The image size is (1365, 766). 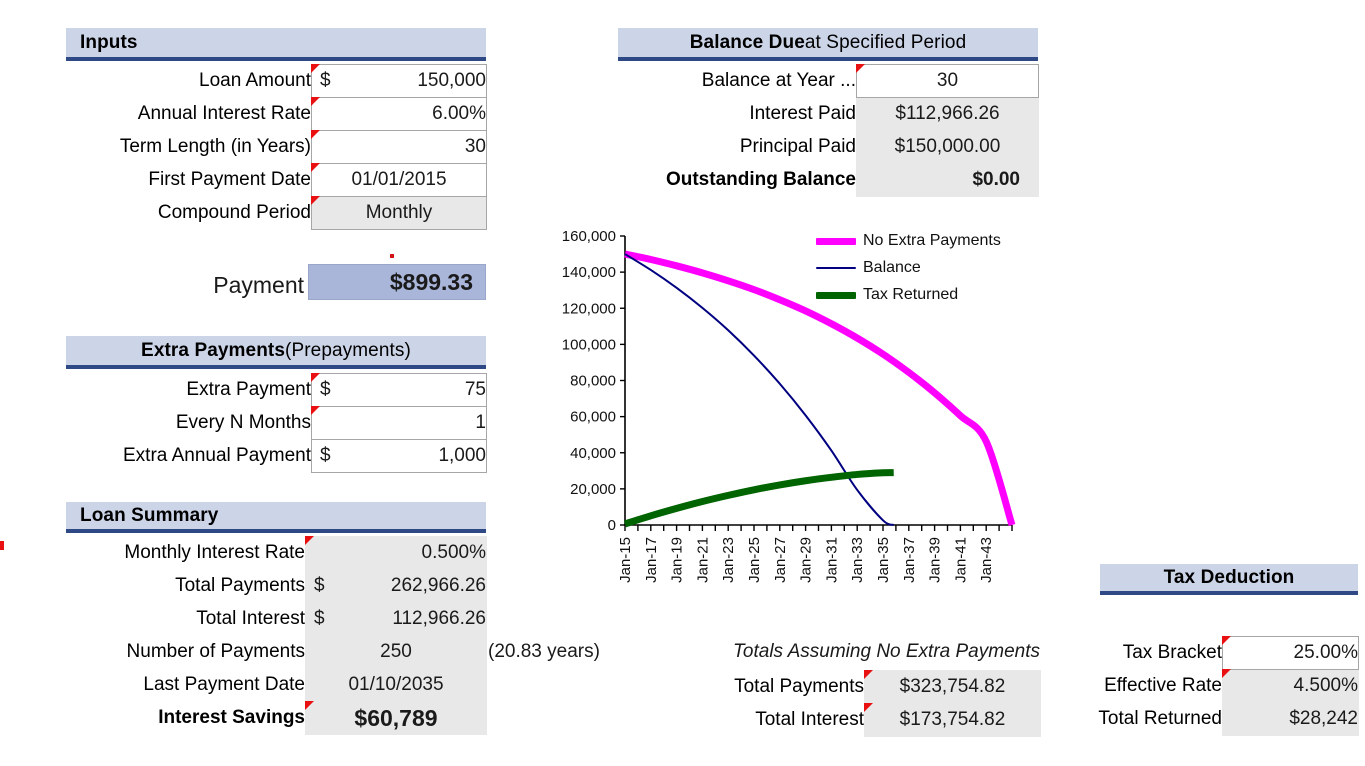 I want to click on extra-cell-every-n-months: 1, so click(x=399, y=423).